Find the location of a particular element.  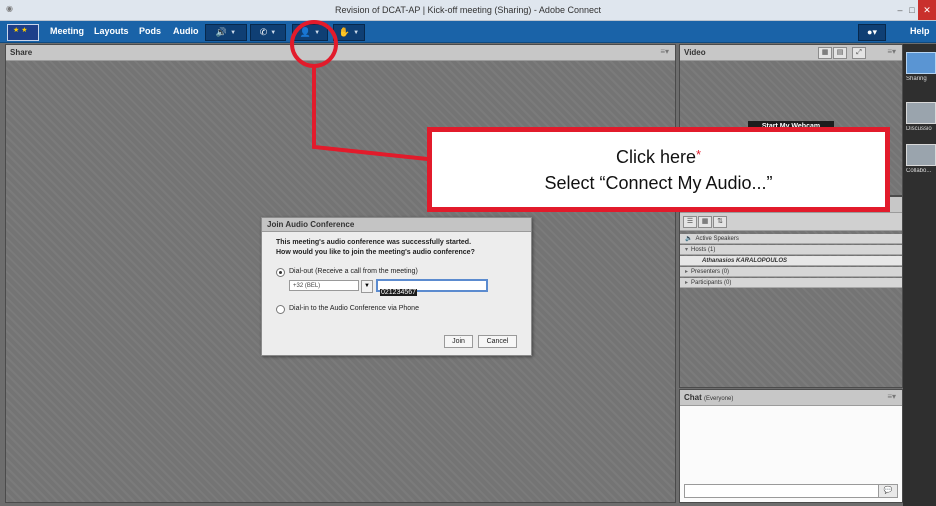

status-icon: ●▾ is located at coordinates (872, 32).